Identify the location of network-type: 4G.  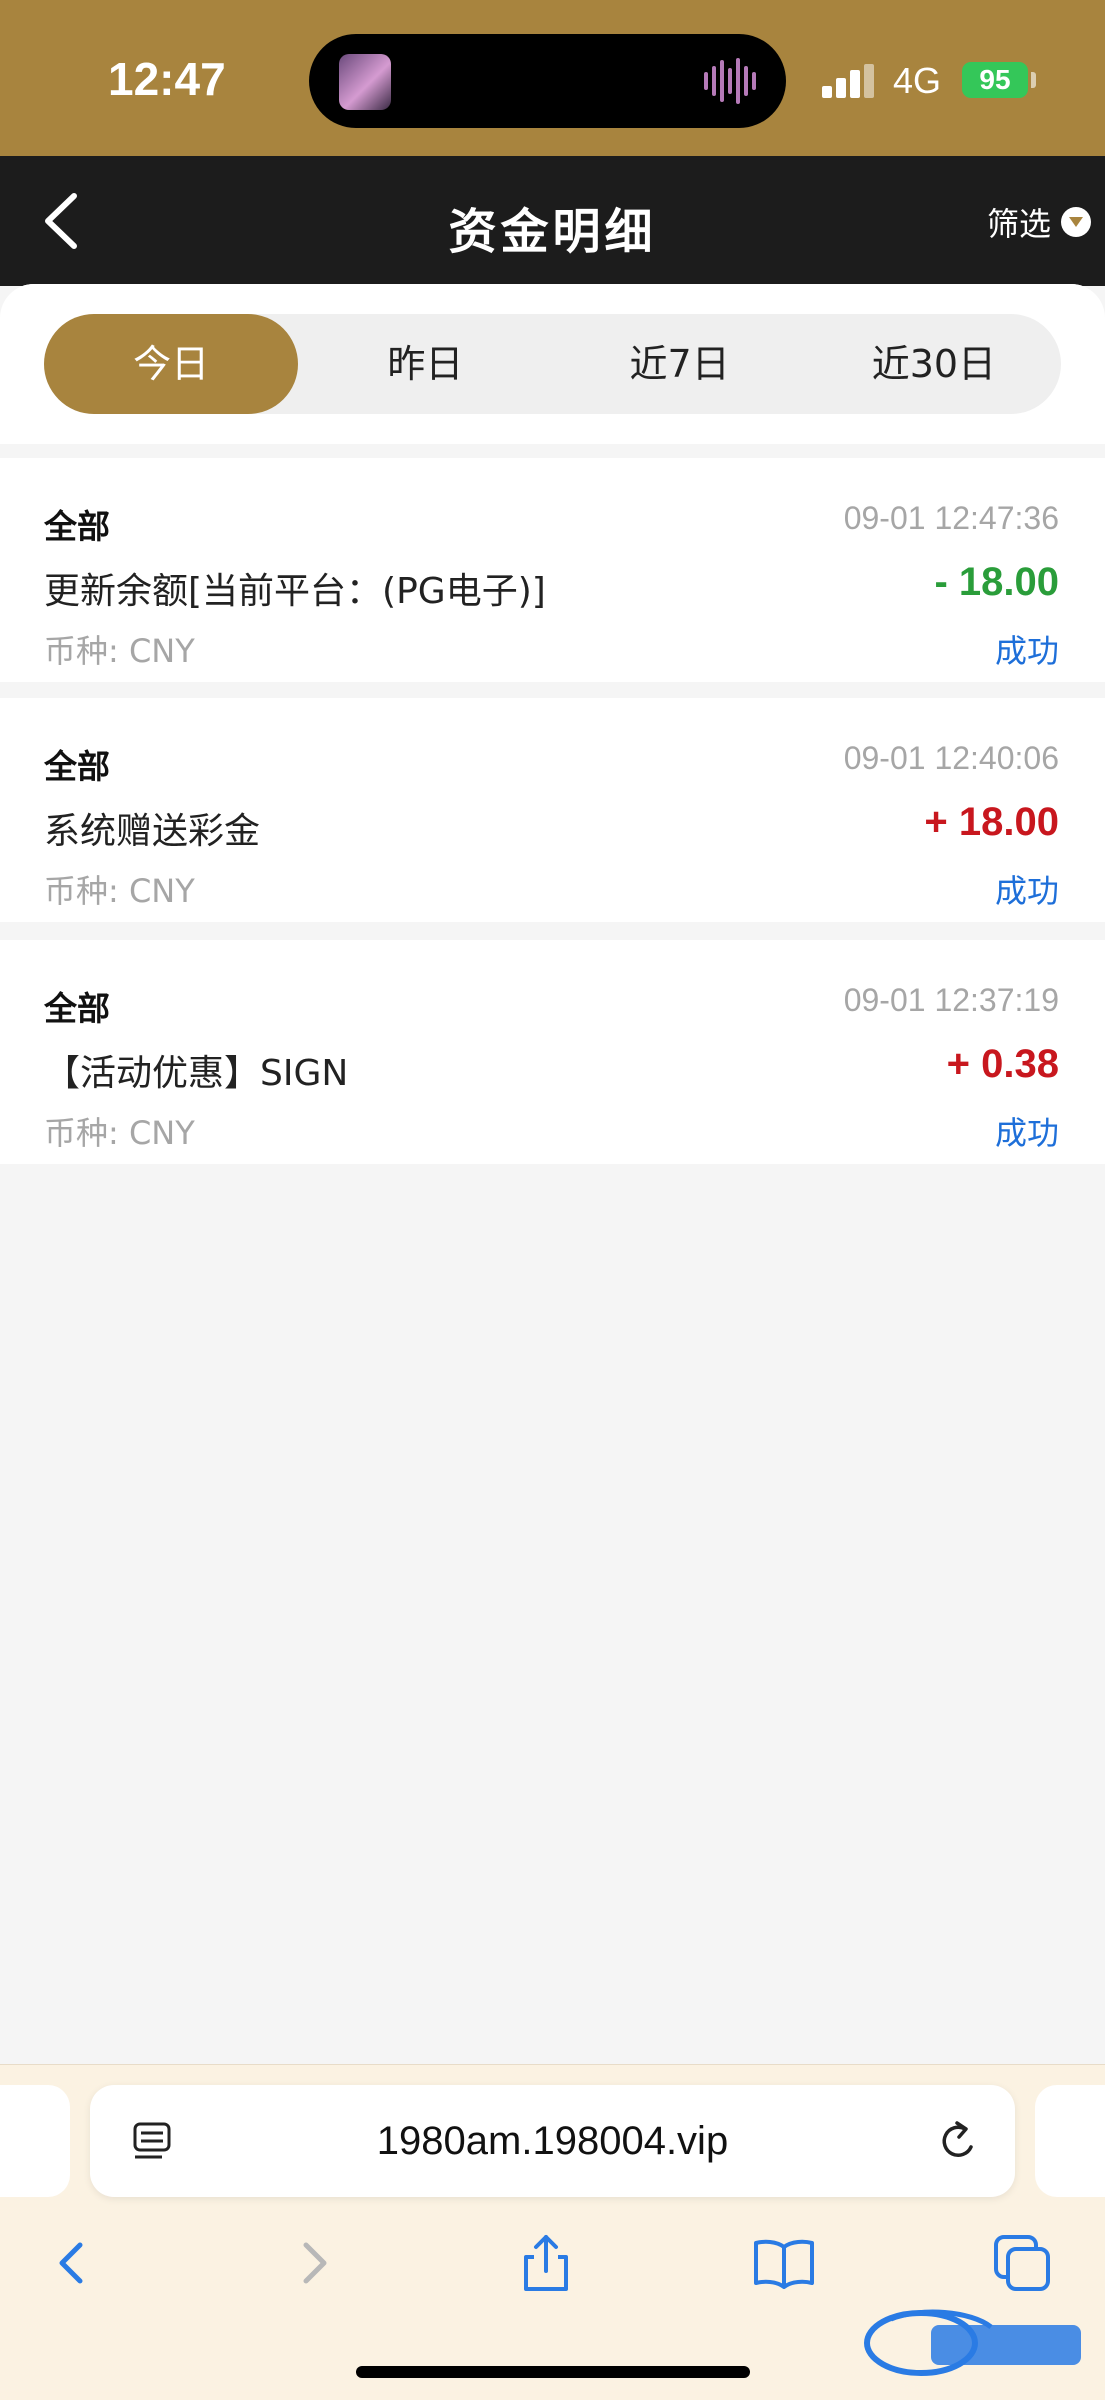
(917, 80).